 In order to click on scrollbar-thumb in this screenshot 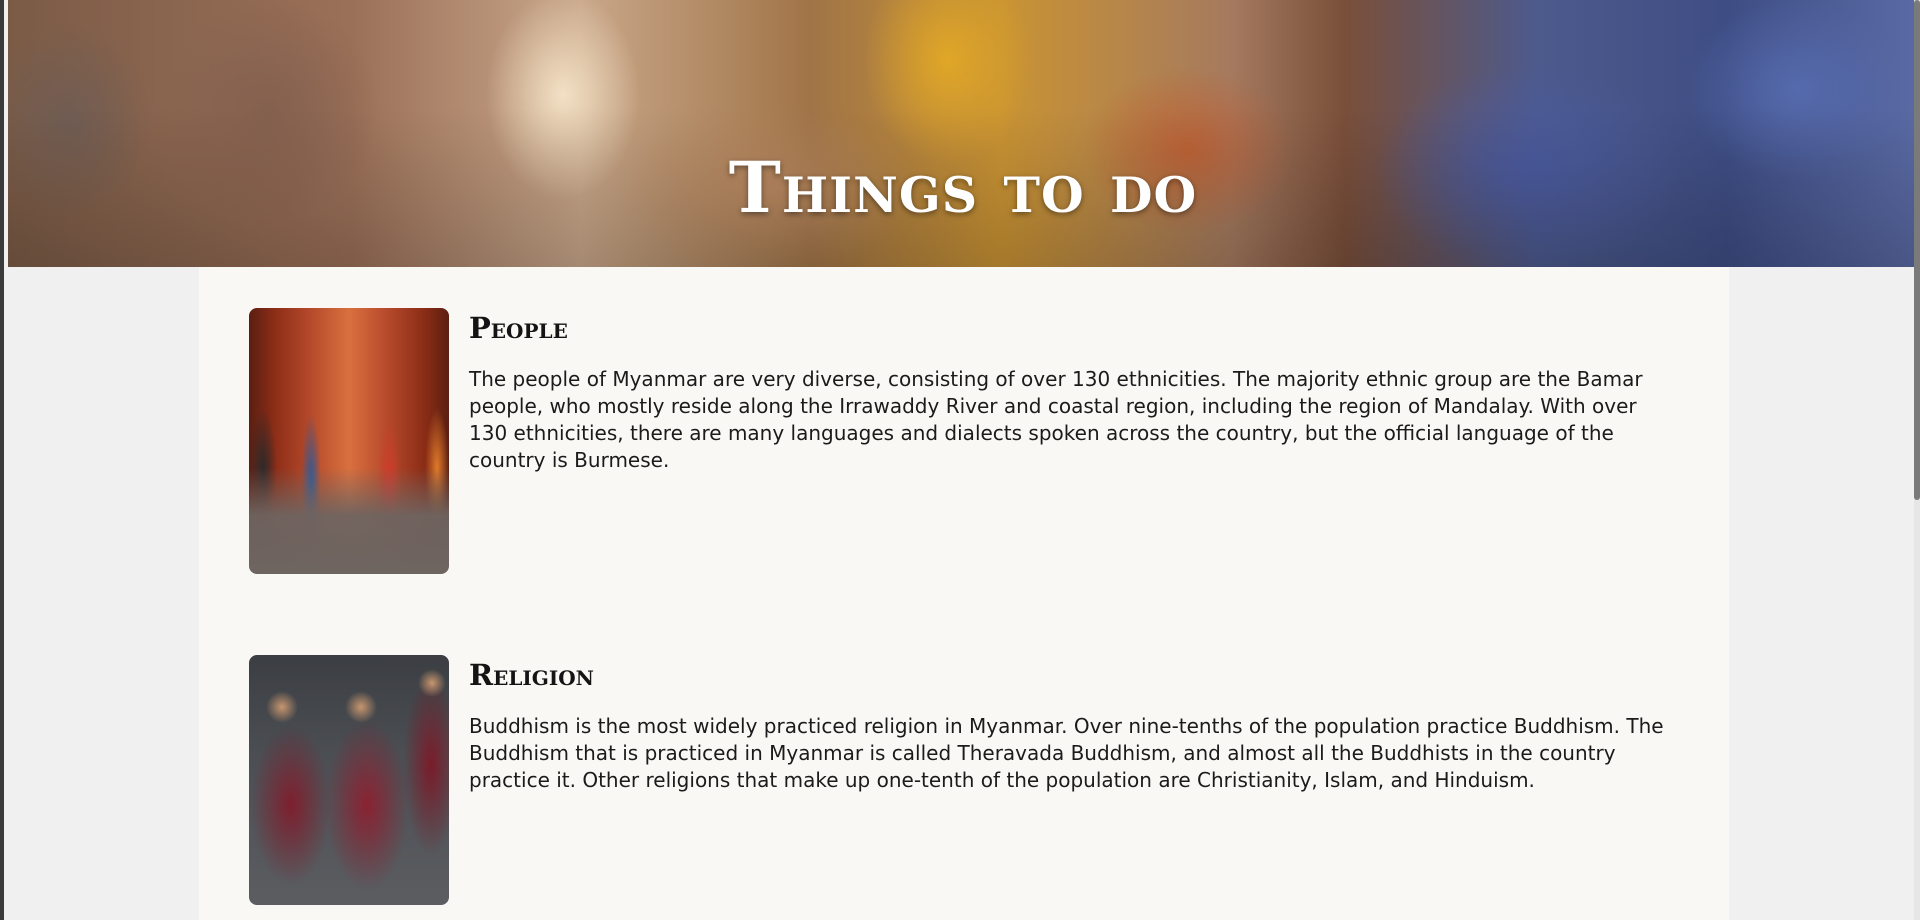, I will do `click(1917, 250)`.